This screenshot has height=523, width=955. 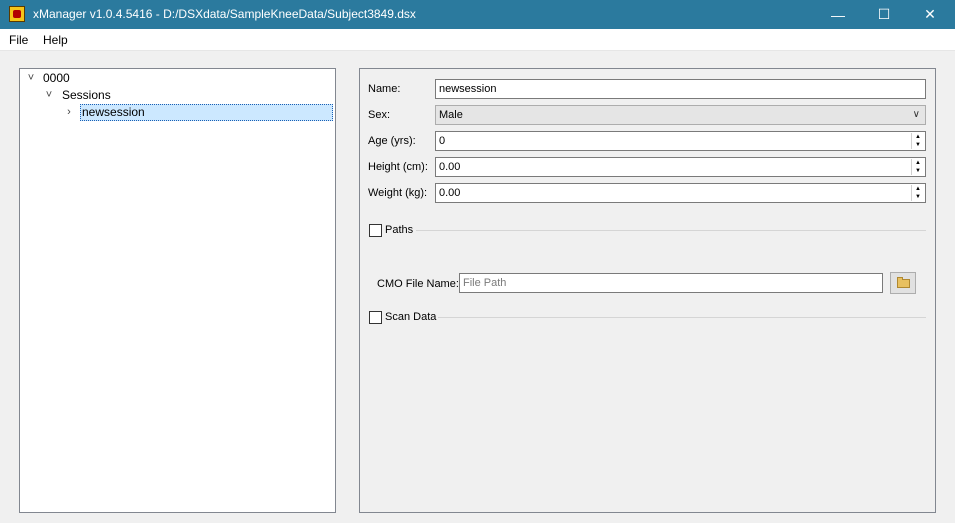 I want to click on chevron-down-icon: ∨, so click(x=916, y=114).